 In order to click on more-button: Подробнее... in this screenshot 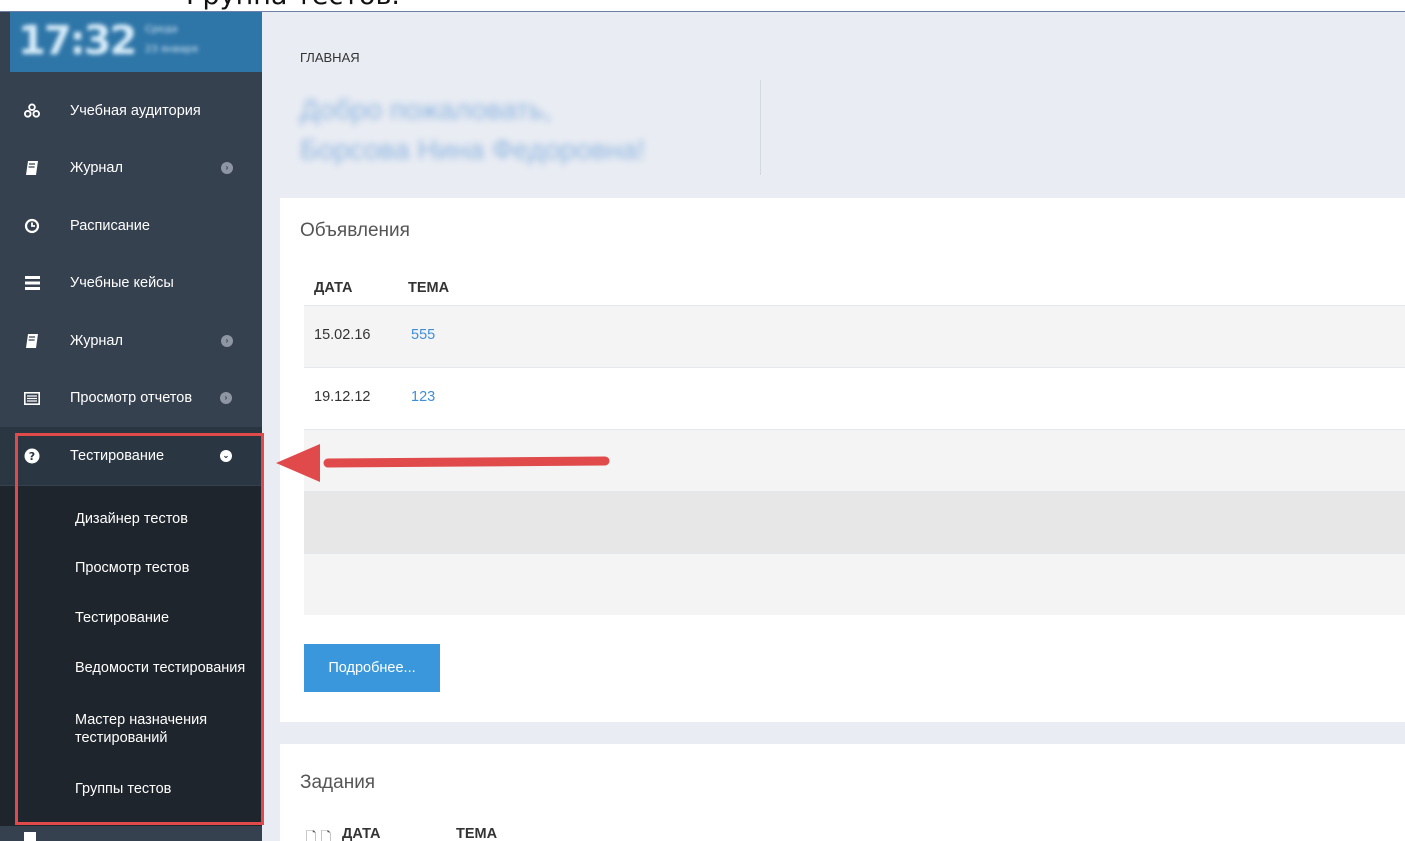, I will do `click(372, 668)`.